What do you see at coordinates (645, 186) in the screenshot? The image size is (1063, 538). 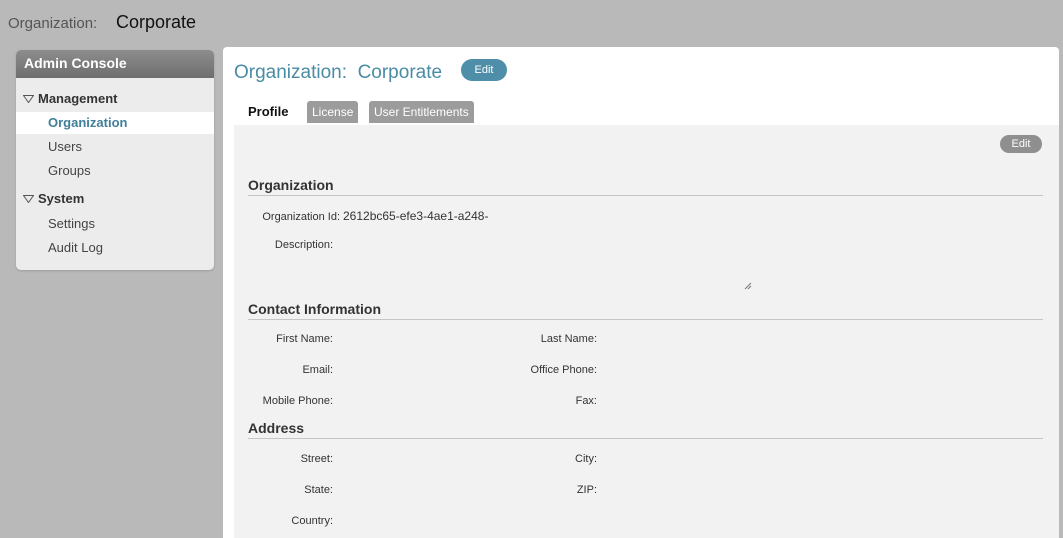 I see `section-title-organization: Organization` at bounding box center [645, 186].